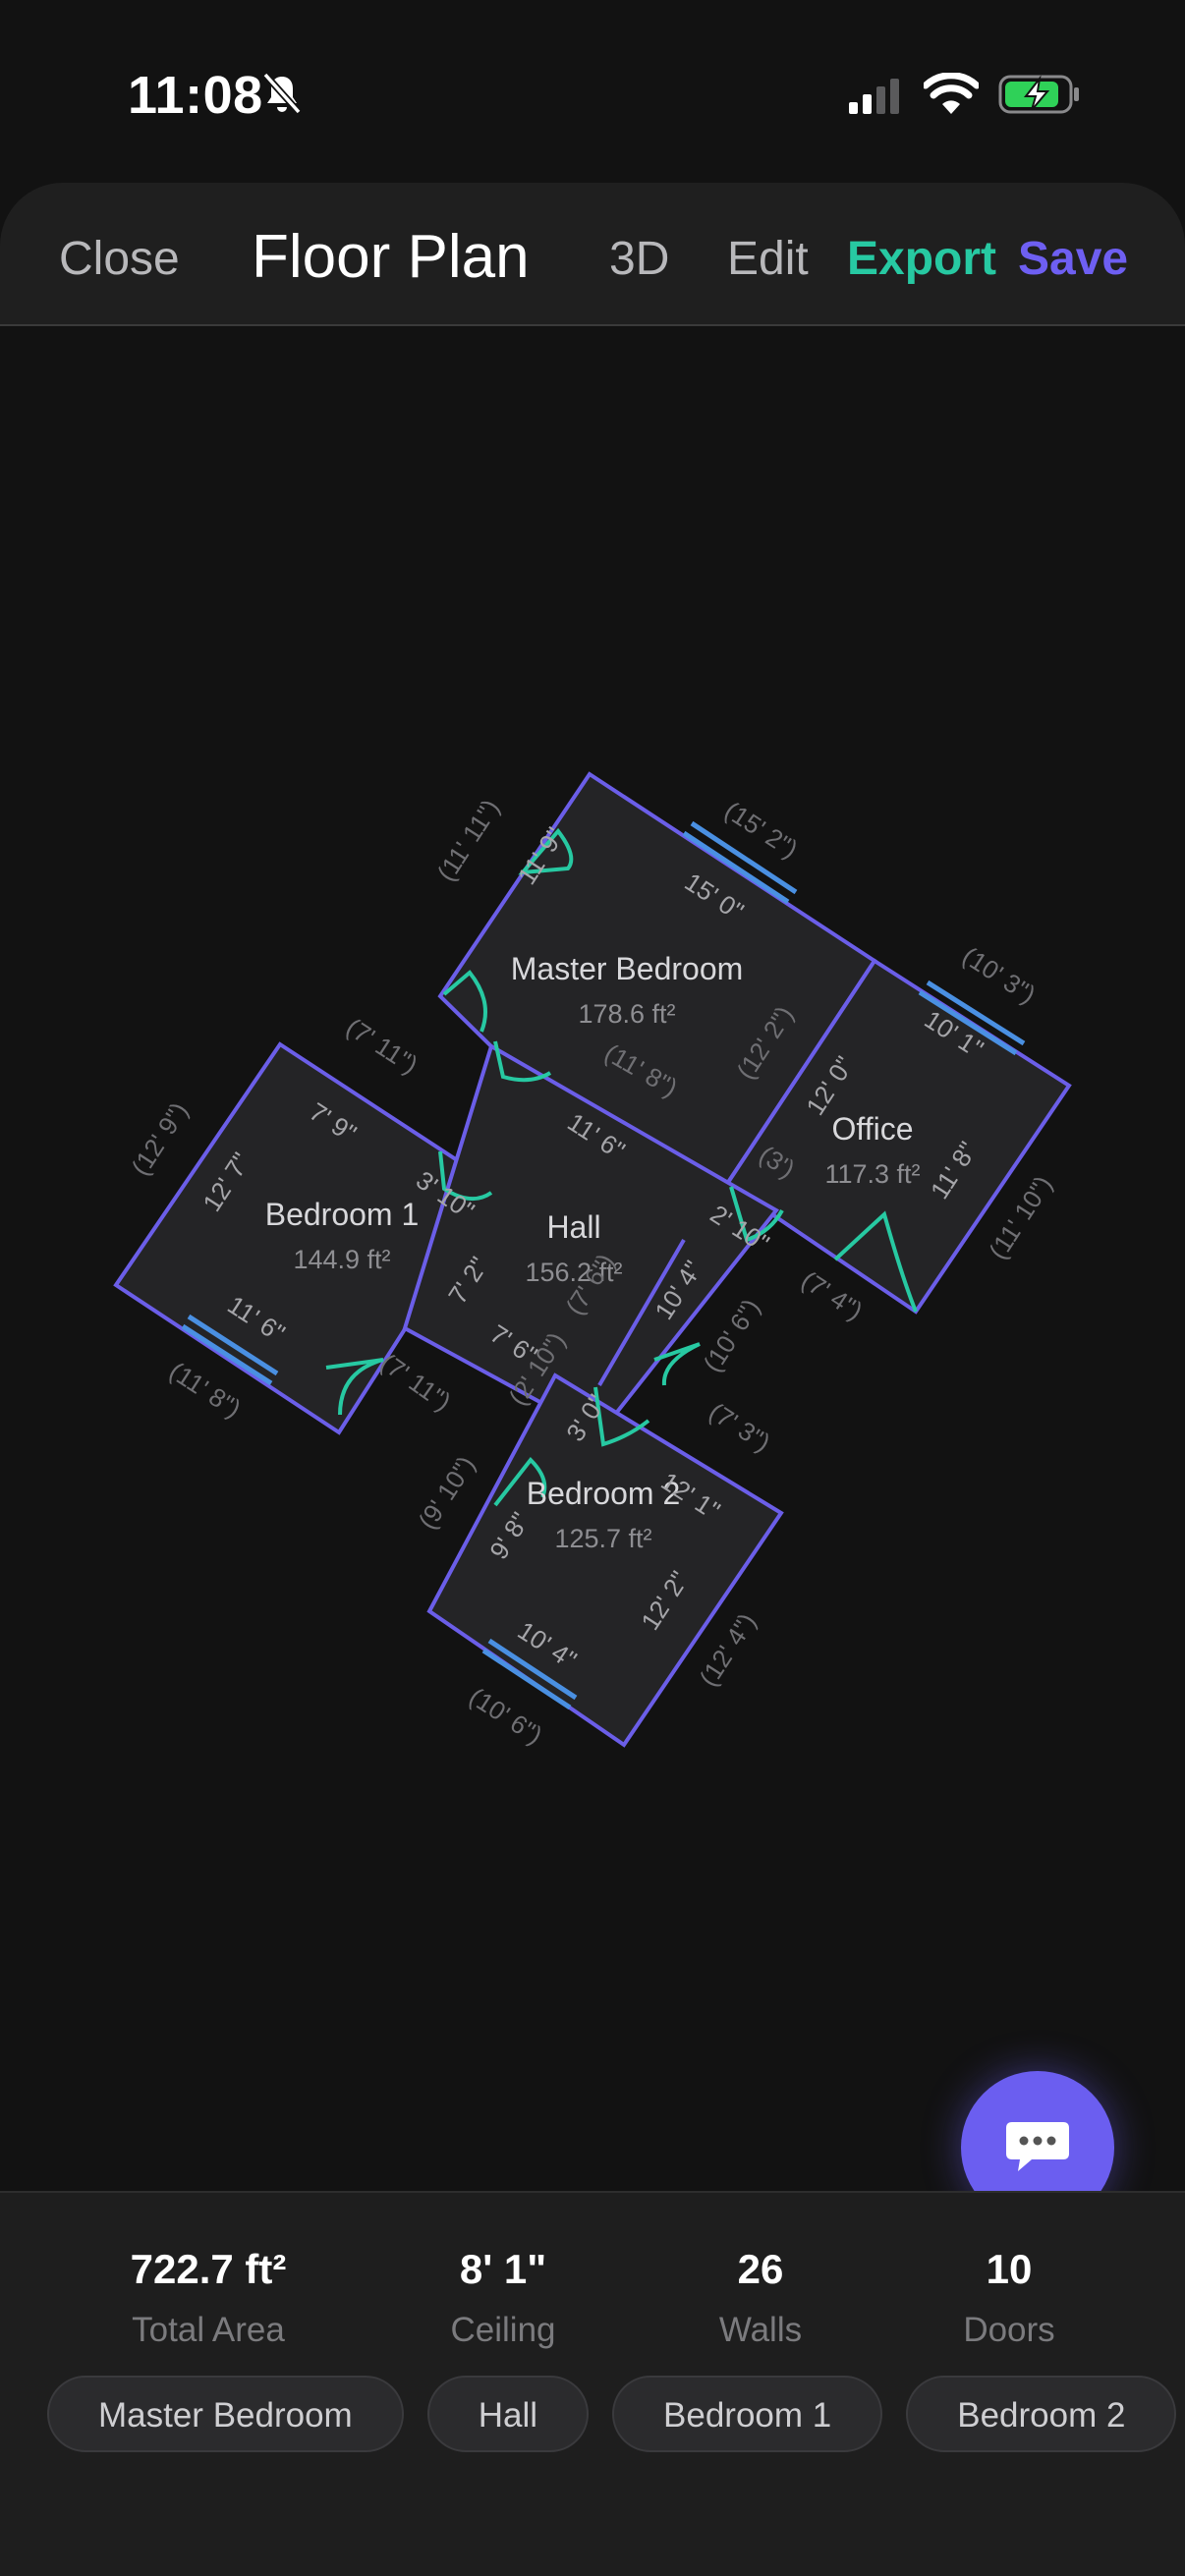 The image size is (1185, 2576). Describe the element at coordinates (1073, 259) in the screenshot. I see `save-button: Save` at that location.